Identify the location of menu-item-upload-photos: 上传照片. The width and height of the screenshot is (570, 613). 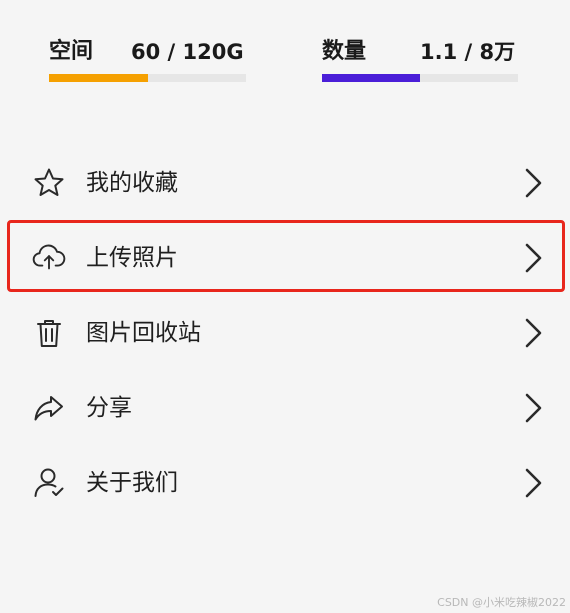
(285, 257).